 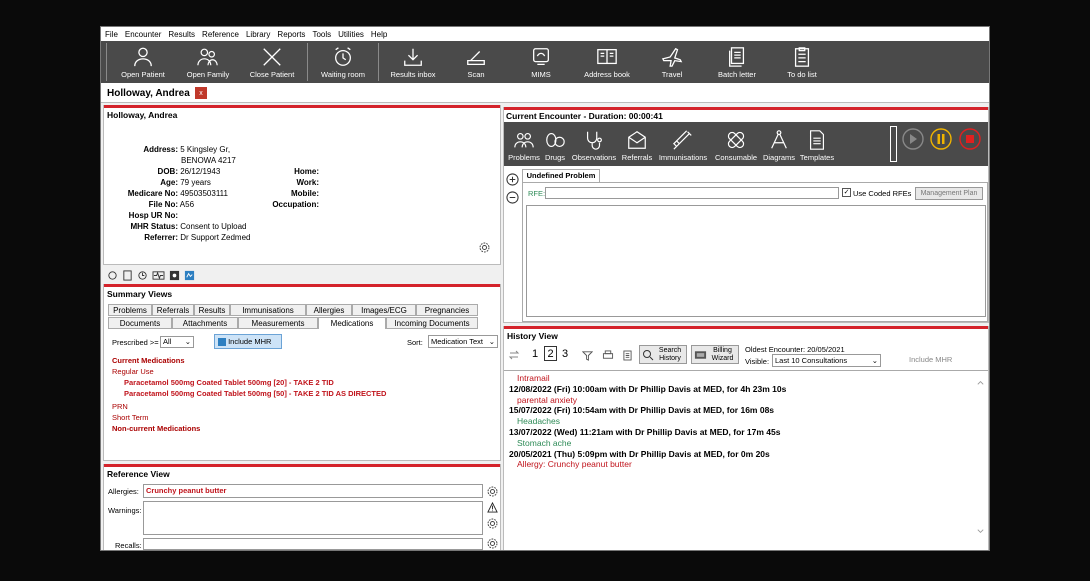 I want to click on immunisations-button: Immunisations, so click(x=683, y=144).